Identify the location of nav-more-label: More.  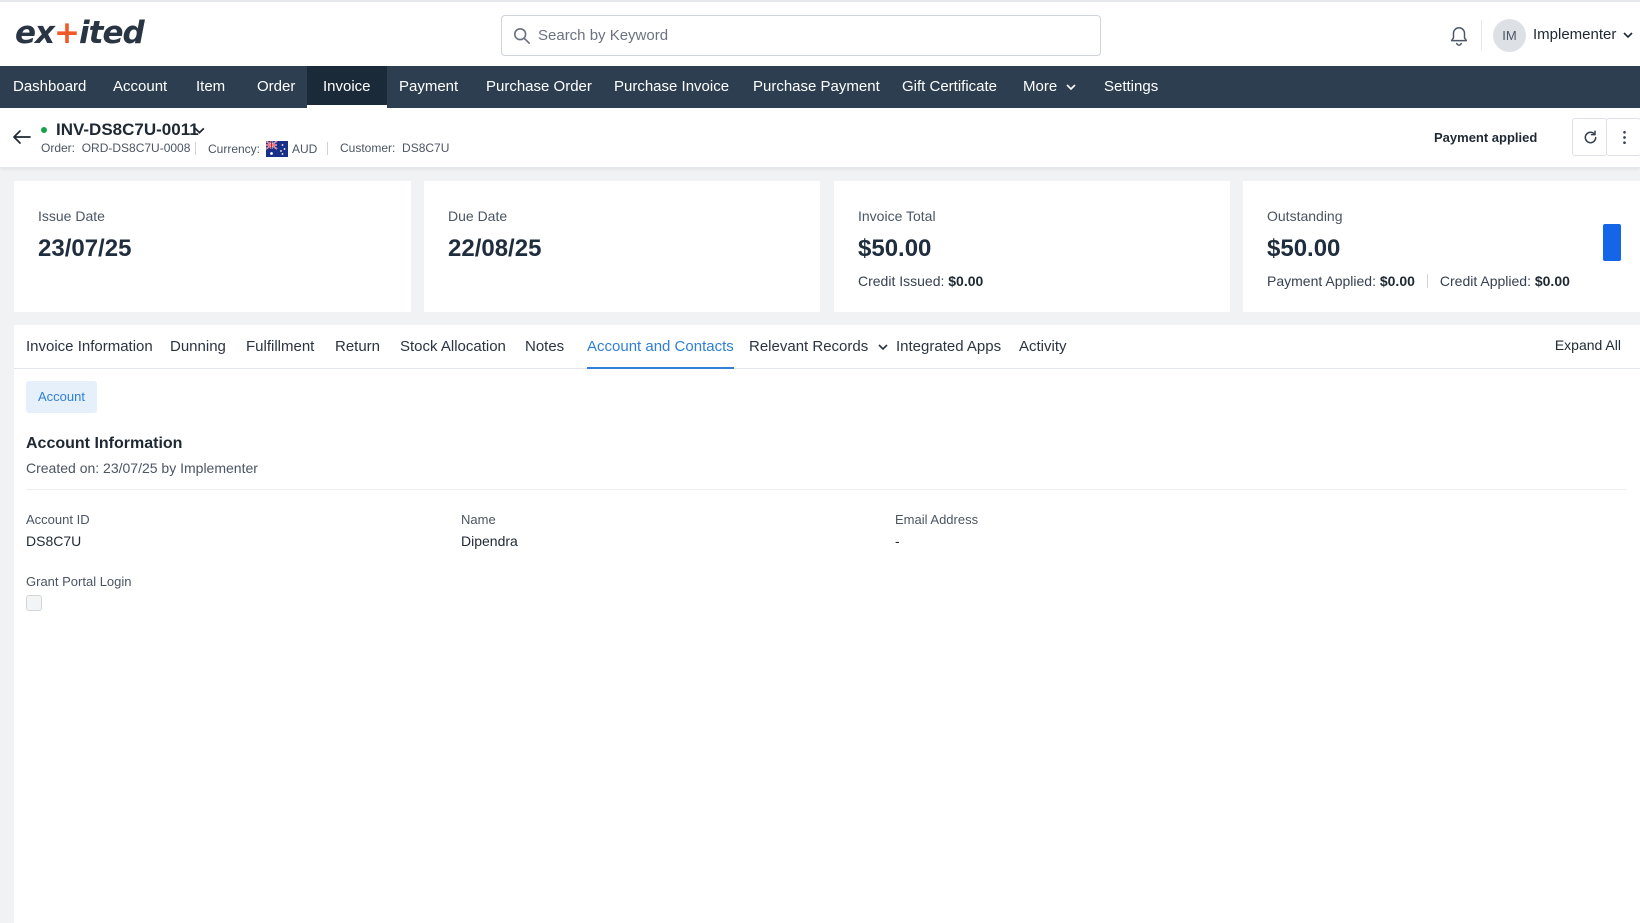
(1040, 86).